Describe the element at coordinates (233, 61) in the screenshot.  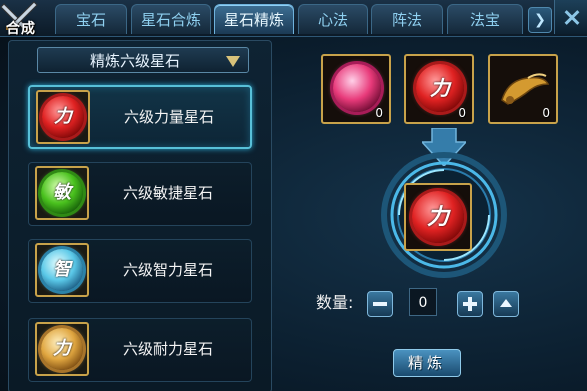
I see `chevron-down-icon` at that location.